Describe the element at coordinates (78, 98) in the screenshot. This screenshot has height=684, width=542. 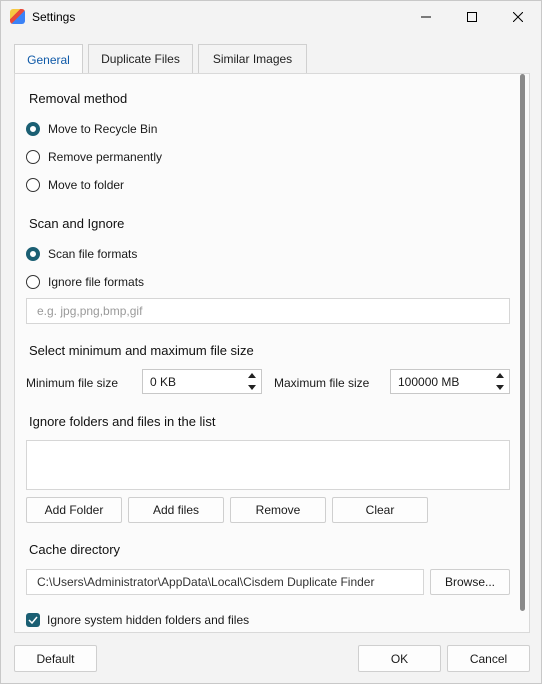
I see `removal-method-heading: Removal method` at that location.